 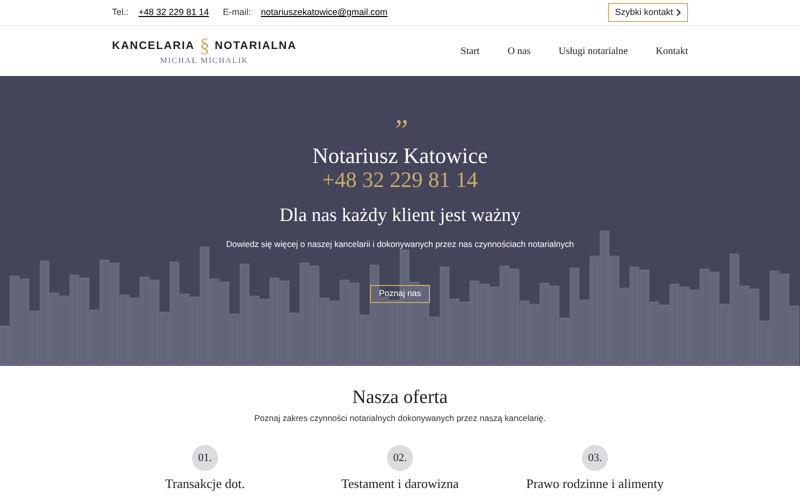 I want to click on logo-subtitle: MICHAŁ MICHALIK, so click(x=204, y=61).